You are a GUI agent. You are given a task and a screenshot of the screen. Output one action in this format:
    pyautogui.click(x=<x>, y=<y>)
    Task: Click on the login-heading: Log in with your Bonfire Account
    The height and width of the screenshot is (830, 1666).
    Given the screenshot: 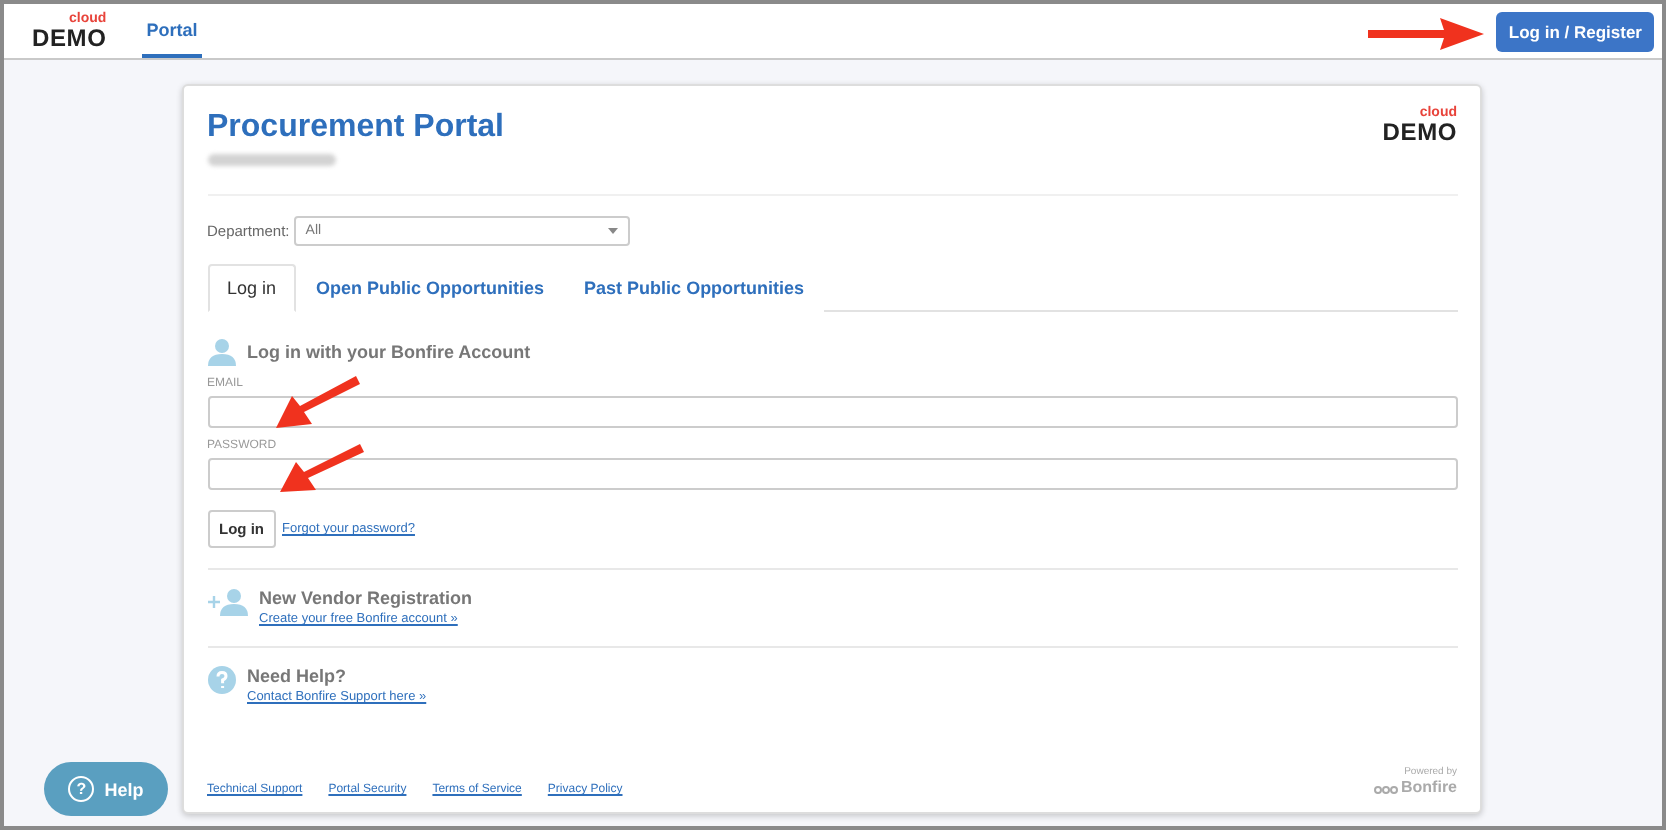 What is the action you would take?
    pyautogui.click(x=389, y=352)
    